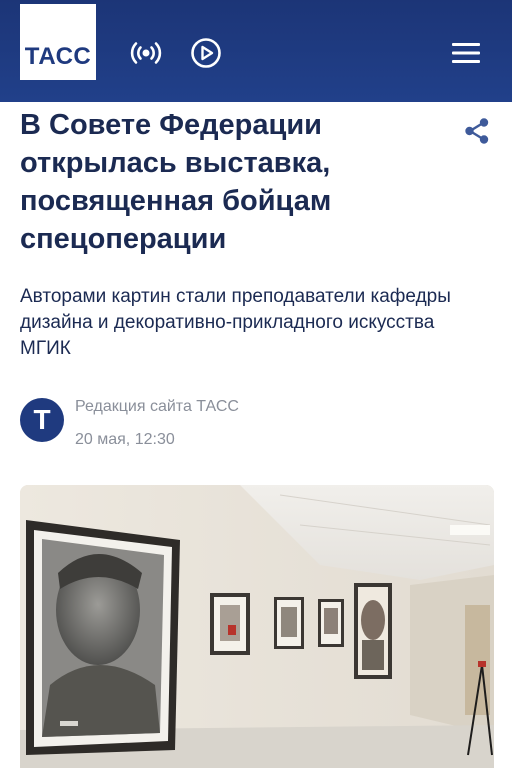  What do you see at coordinates (58, 42) in the screenshot?
I see `tass-logo: ТАСС` at bounding box center [58, 42].